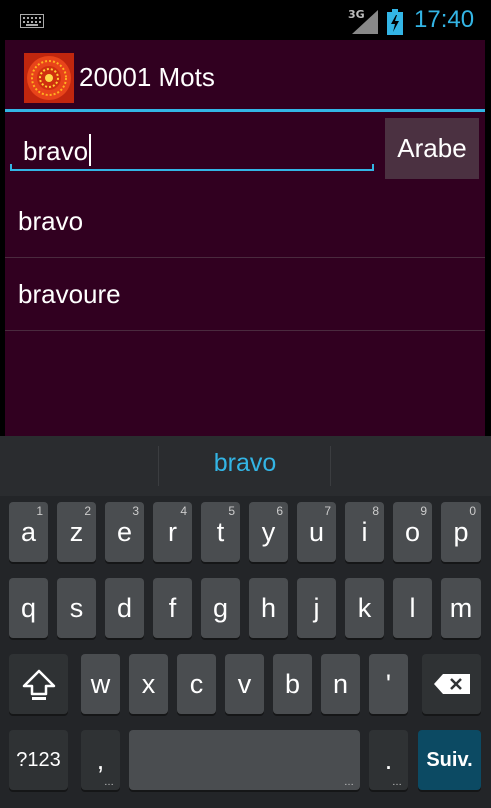  Describe the element at coordinates (87, 511) in the screenshot. I see `key-hint: 2` at that location.